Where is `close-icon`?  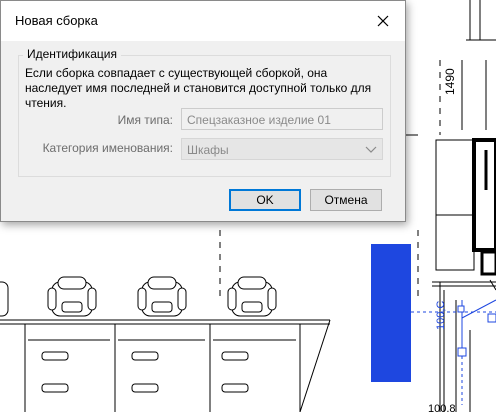
close-icon is located at coordinates (383, 21).